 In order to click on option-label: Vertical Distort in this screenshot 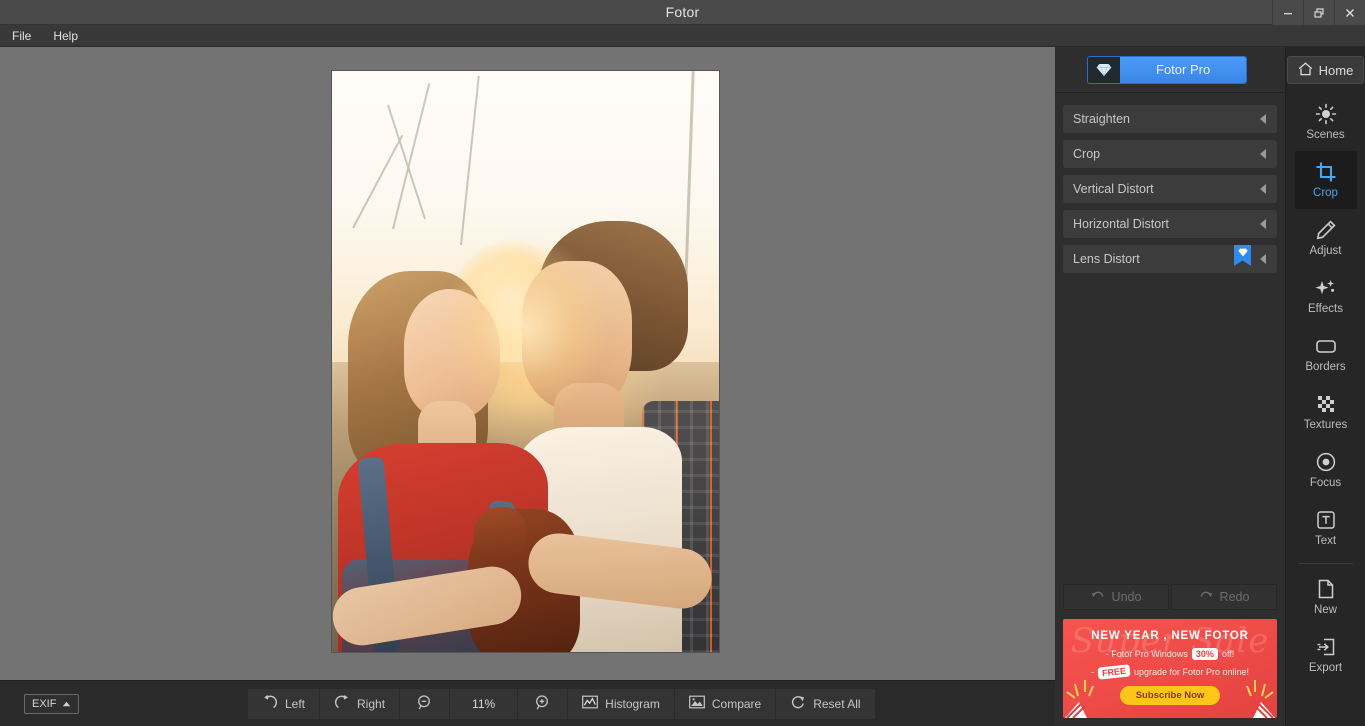, I will do `click(1113, 189)`.